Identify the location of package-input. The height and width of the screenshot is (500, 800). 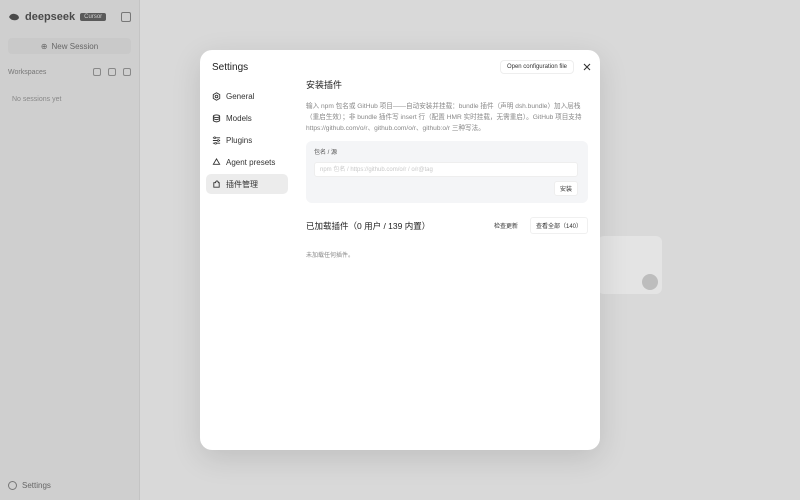
(446, 169).